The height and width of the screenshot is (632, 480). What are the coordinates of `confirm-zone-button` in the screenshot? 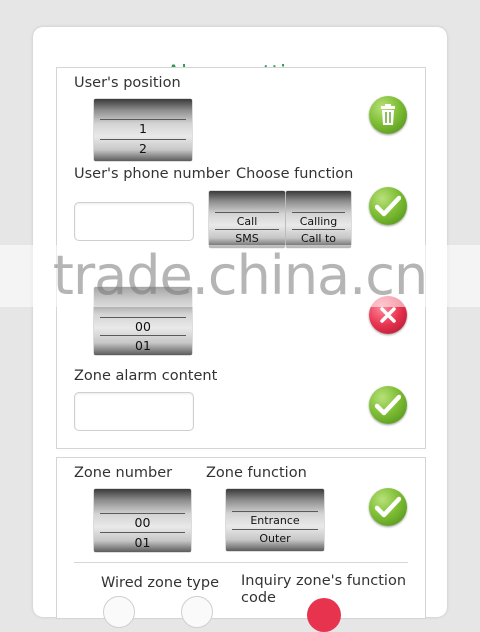 It's located at (388, 507).